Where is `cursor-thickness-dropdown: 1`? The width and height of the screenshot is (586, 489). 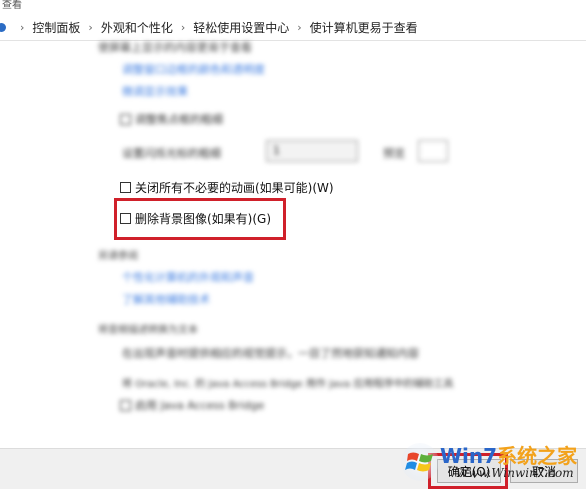 cursor-thickness-dropdown: 1 is located at coordinates (312, 151).